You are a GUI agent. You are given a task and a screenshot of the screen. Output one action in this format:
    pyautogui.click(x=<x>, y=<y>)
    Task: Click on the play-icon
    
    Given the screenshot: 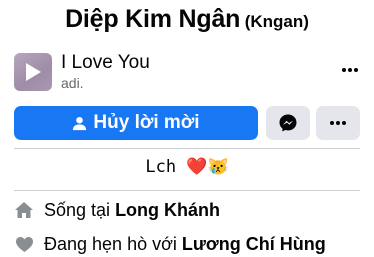 What is the action you would take?
    pyautogui.click(x=33, y=72)
    